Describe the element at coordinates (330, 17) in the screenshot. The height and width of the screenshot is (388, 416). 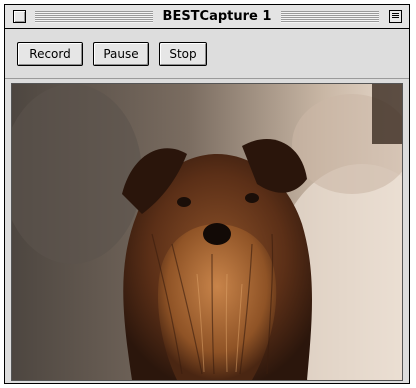
I see `title-bar-stripes-right` at that location.